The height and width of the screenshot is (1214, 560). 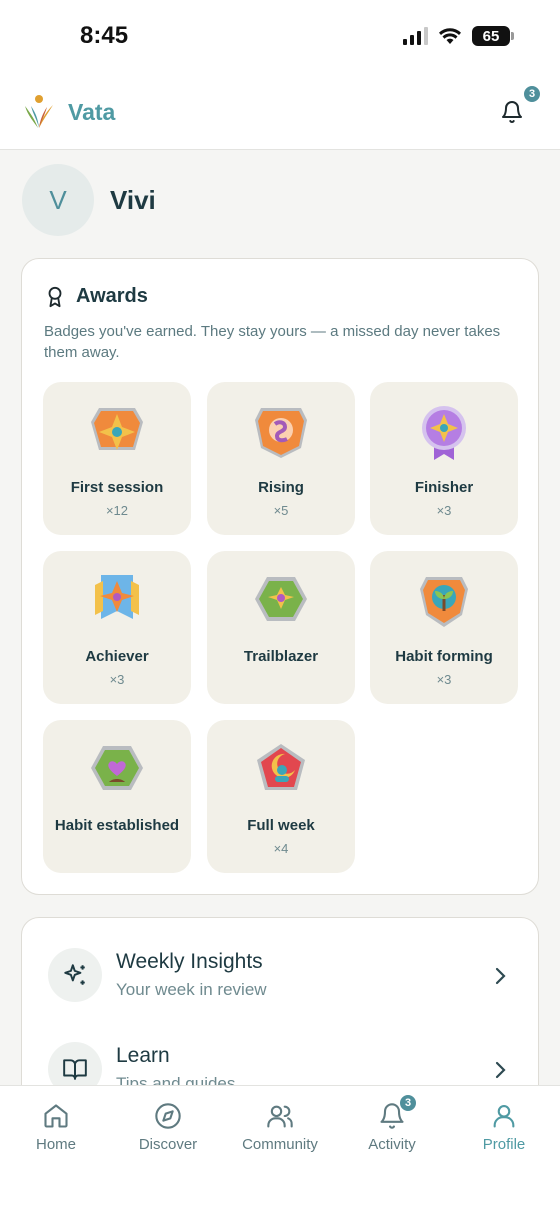 What do you see at coordinates (168, 1116) in the screenshot?
I see `compass-icon` at bounding box center [168, 1116].